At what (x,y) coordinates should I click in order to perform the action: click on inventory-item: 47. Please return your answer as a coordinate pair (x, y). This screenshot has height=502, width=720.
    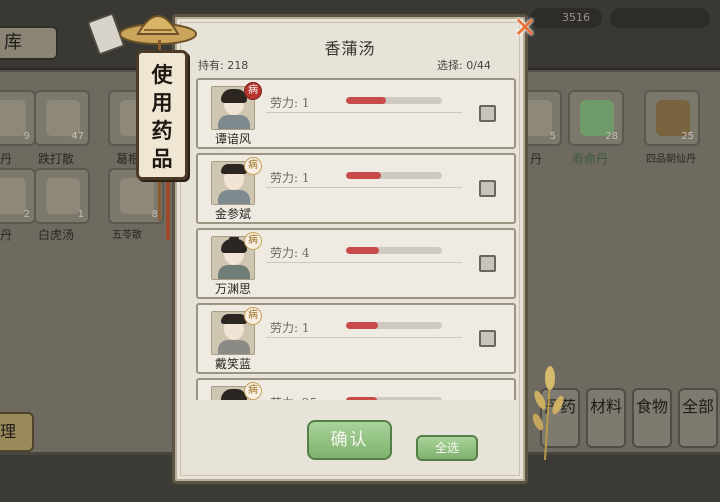
    Looking at the image, I should click on (62, 118).